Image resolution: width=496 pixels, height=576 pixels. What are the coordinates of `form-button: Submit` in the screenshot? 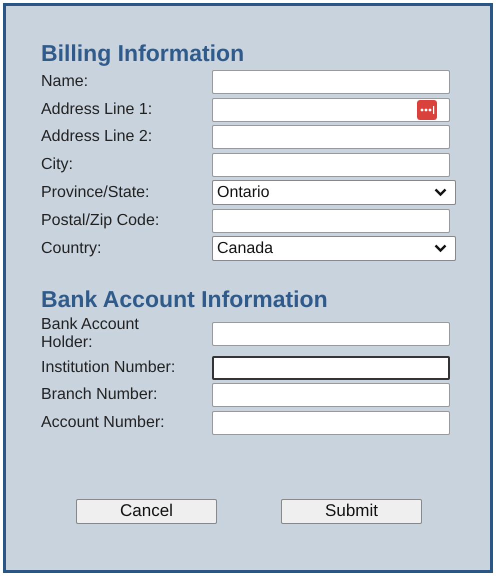 It's located at (351, 511).